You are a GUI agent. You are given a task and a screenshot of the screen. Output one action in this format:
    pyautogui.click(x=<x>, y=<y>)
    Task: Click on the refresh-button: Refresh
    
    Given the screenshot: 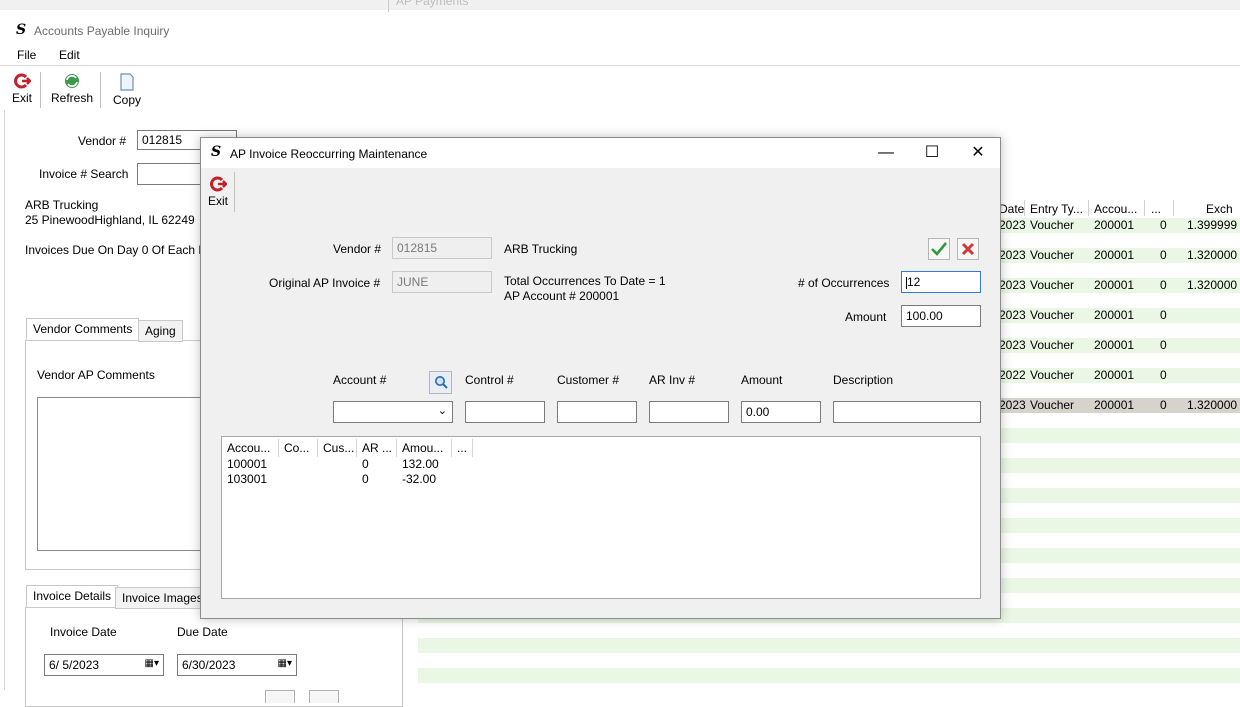 What is the action you would take?
    pyautogui.click(x=72, y=89)
    